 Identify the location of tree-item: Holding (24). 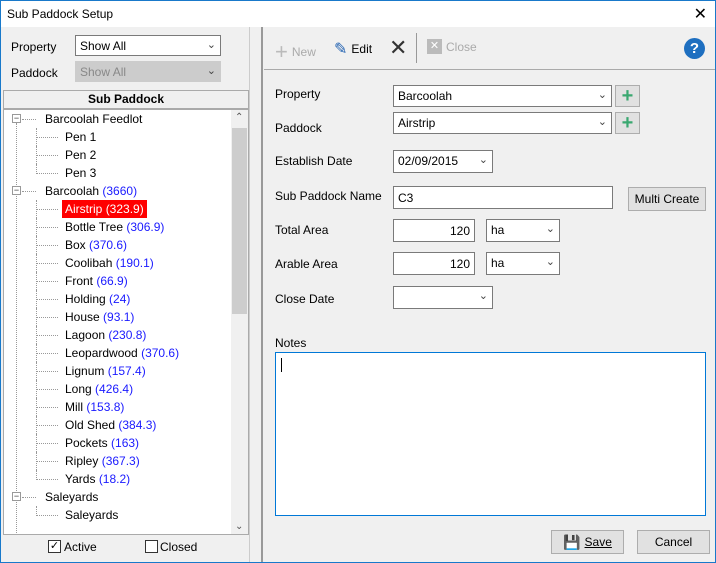
(97, 299).